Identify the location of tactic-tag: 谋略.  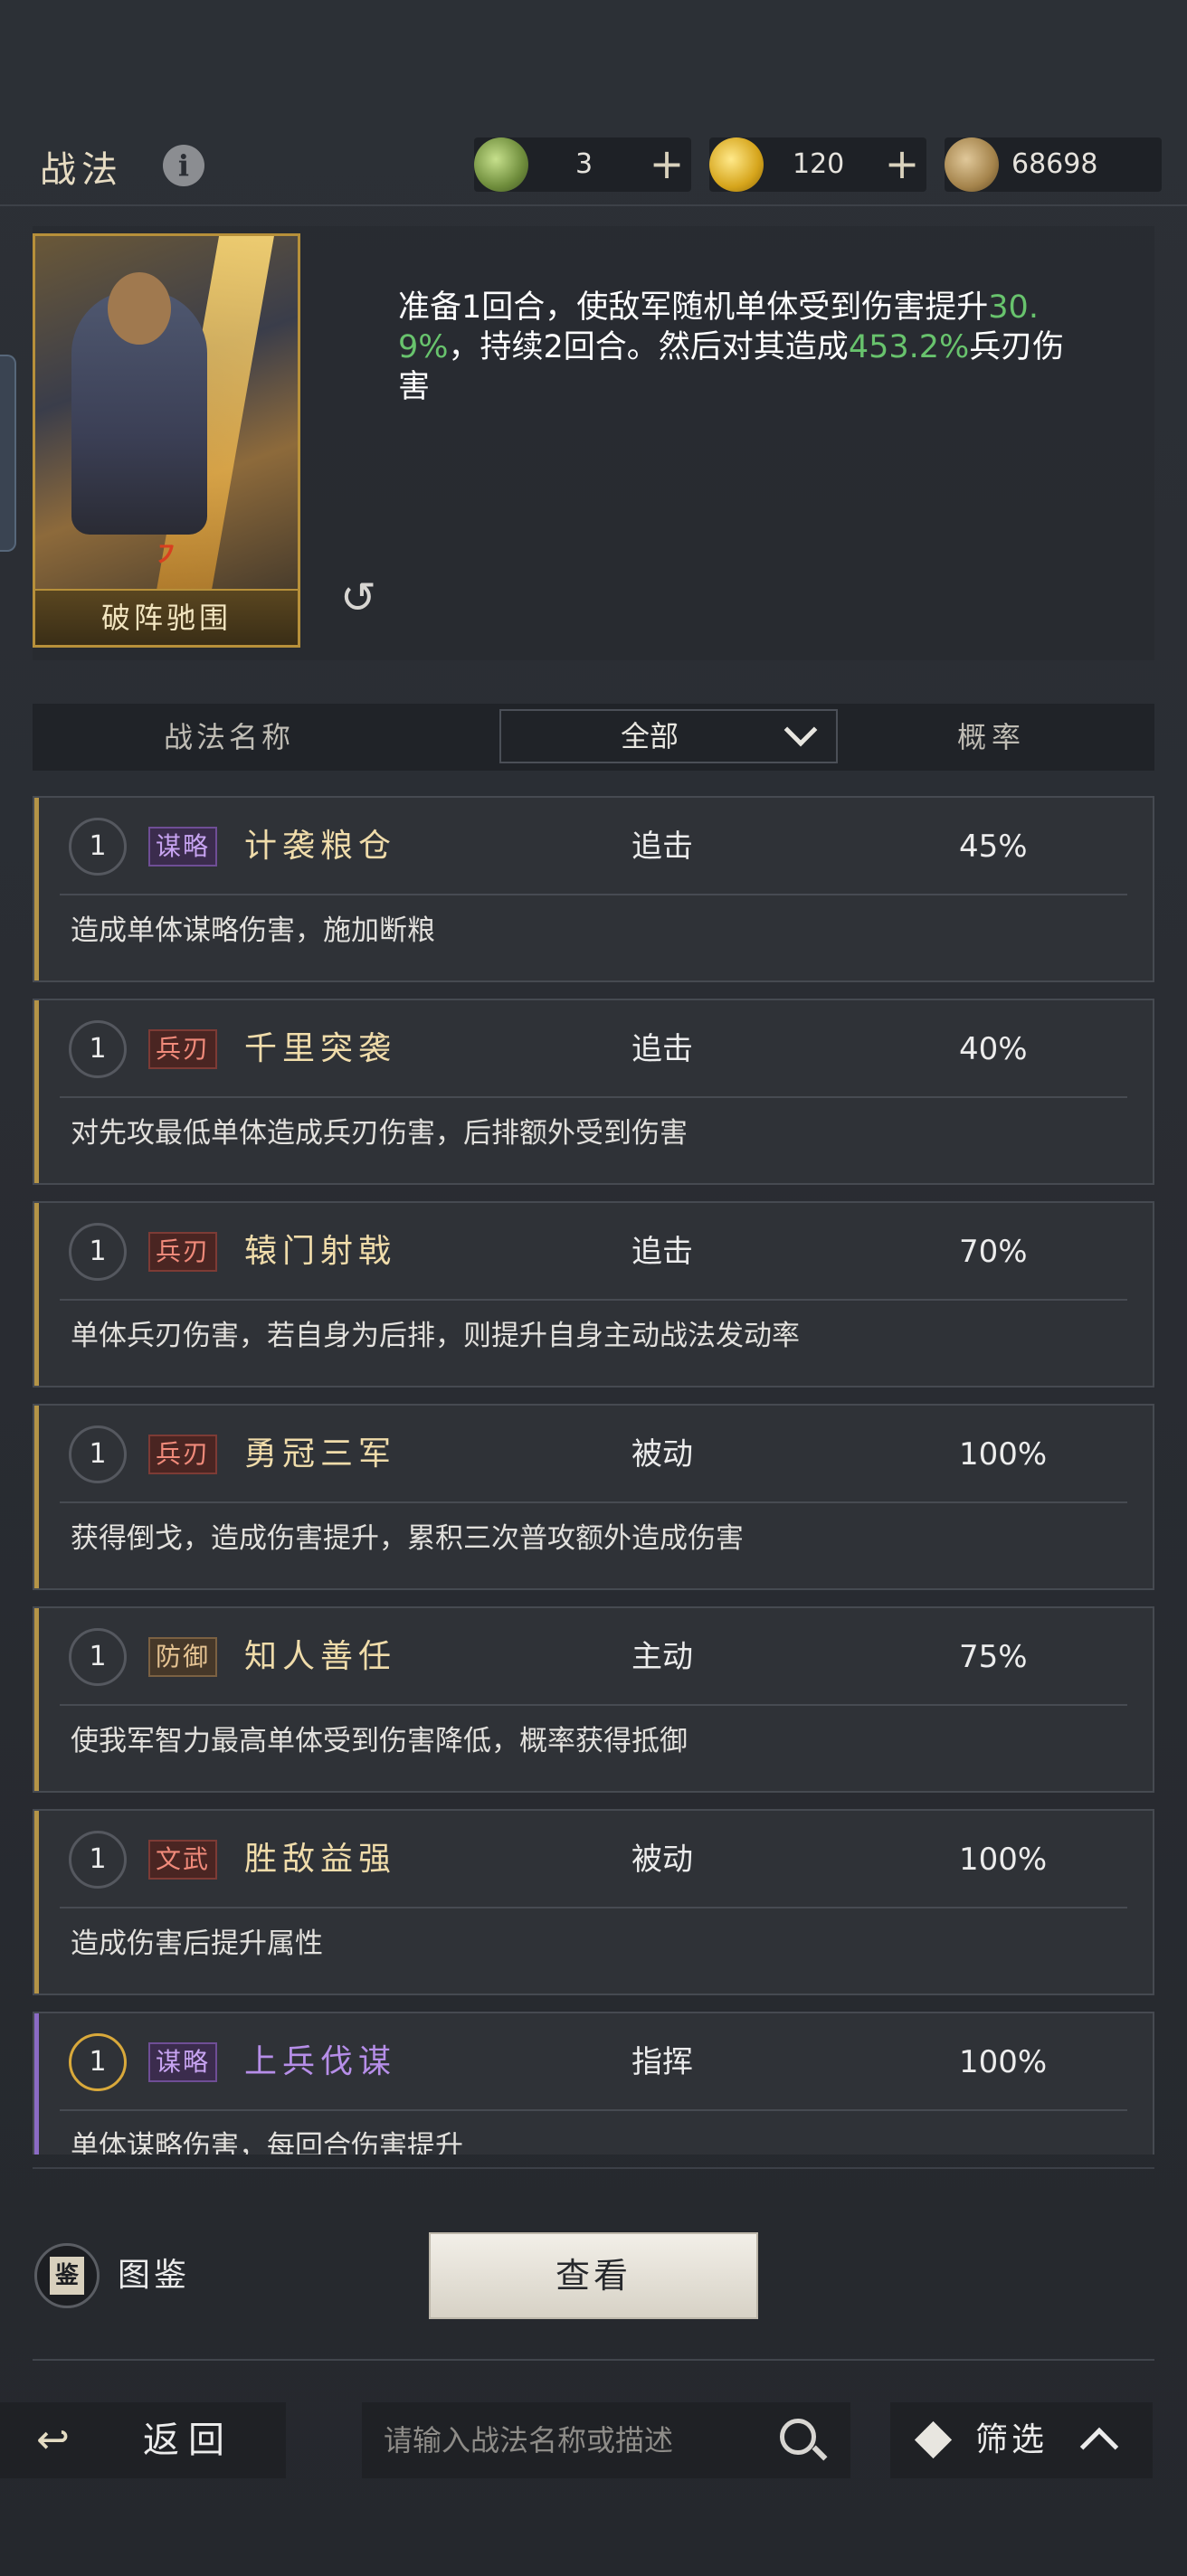
(183, 2062).